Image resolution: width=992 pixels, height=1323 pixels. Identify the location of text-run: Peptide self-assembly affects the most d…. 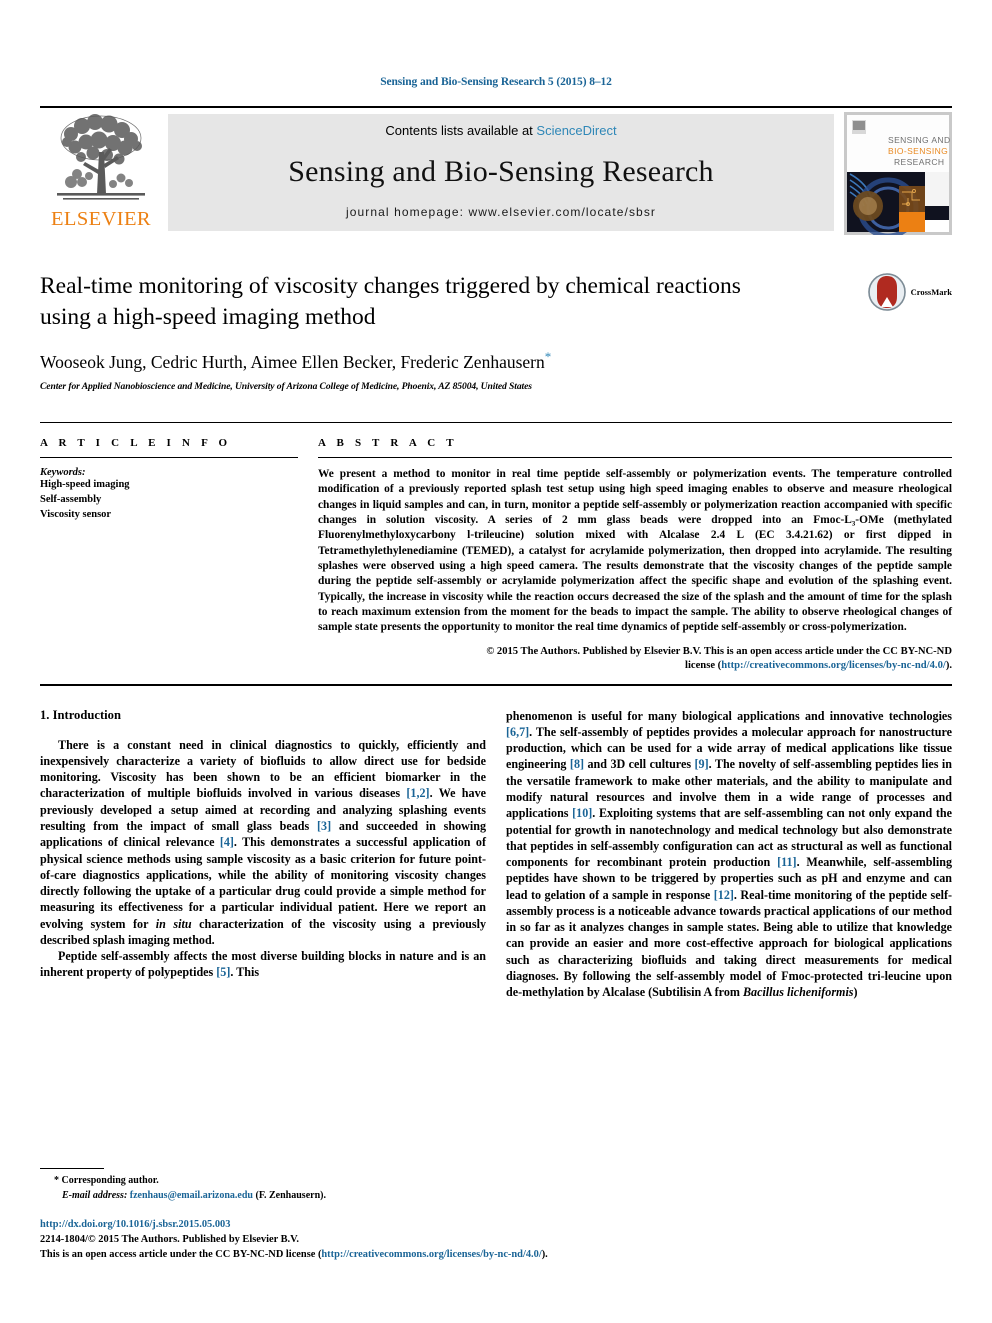
(263, 964).